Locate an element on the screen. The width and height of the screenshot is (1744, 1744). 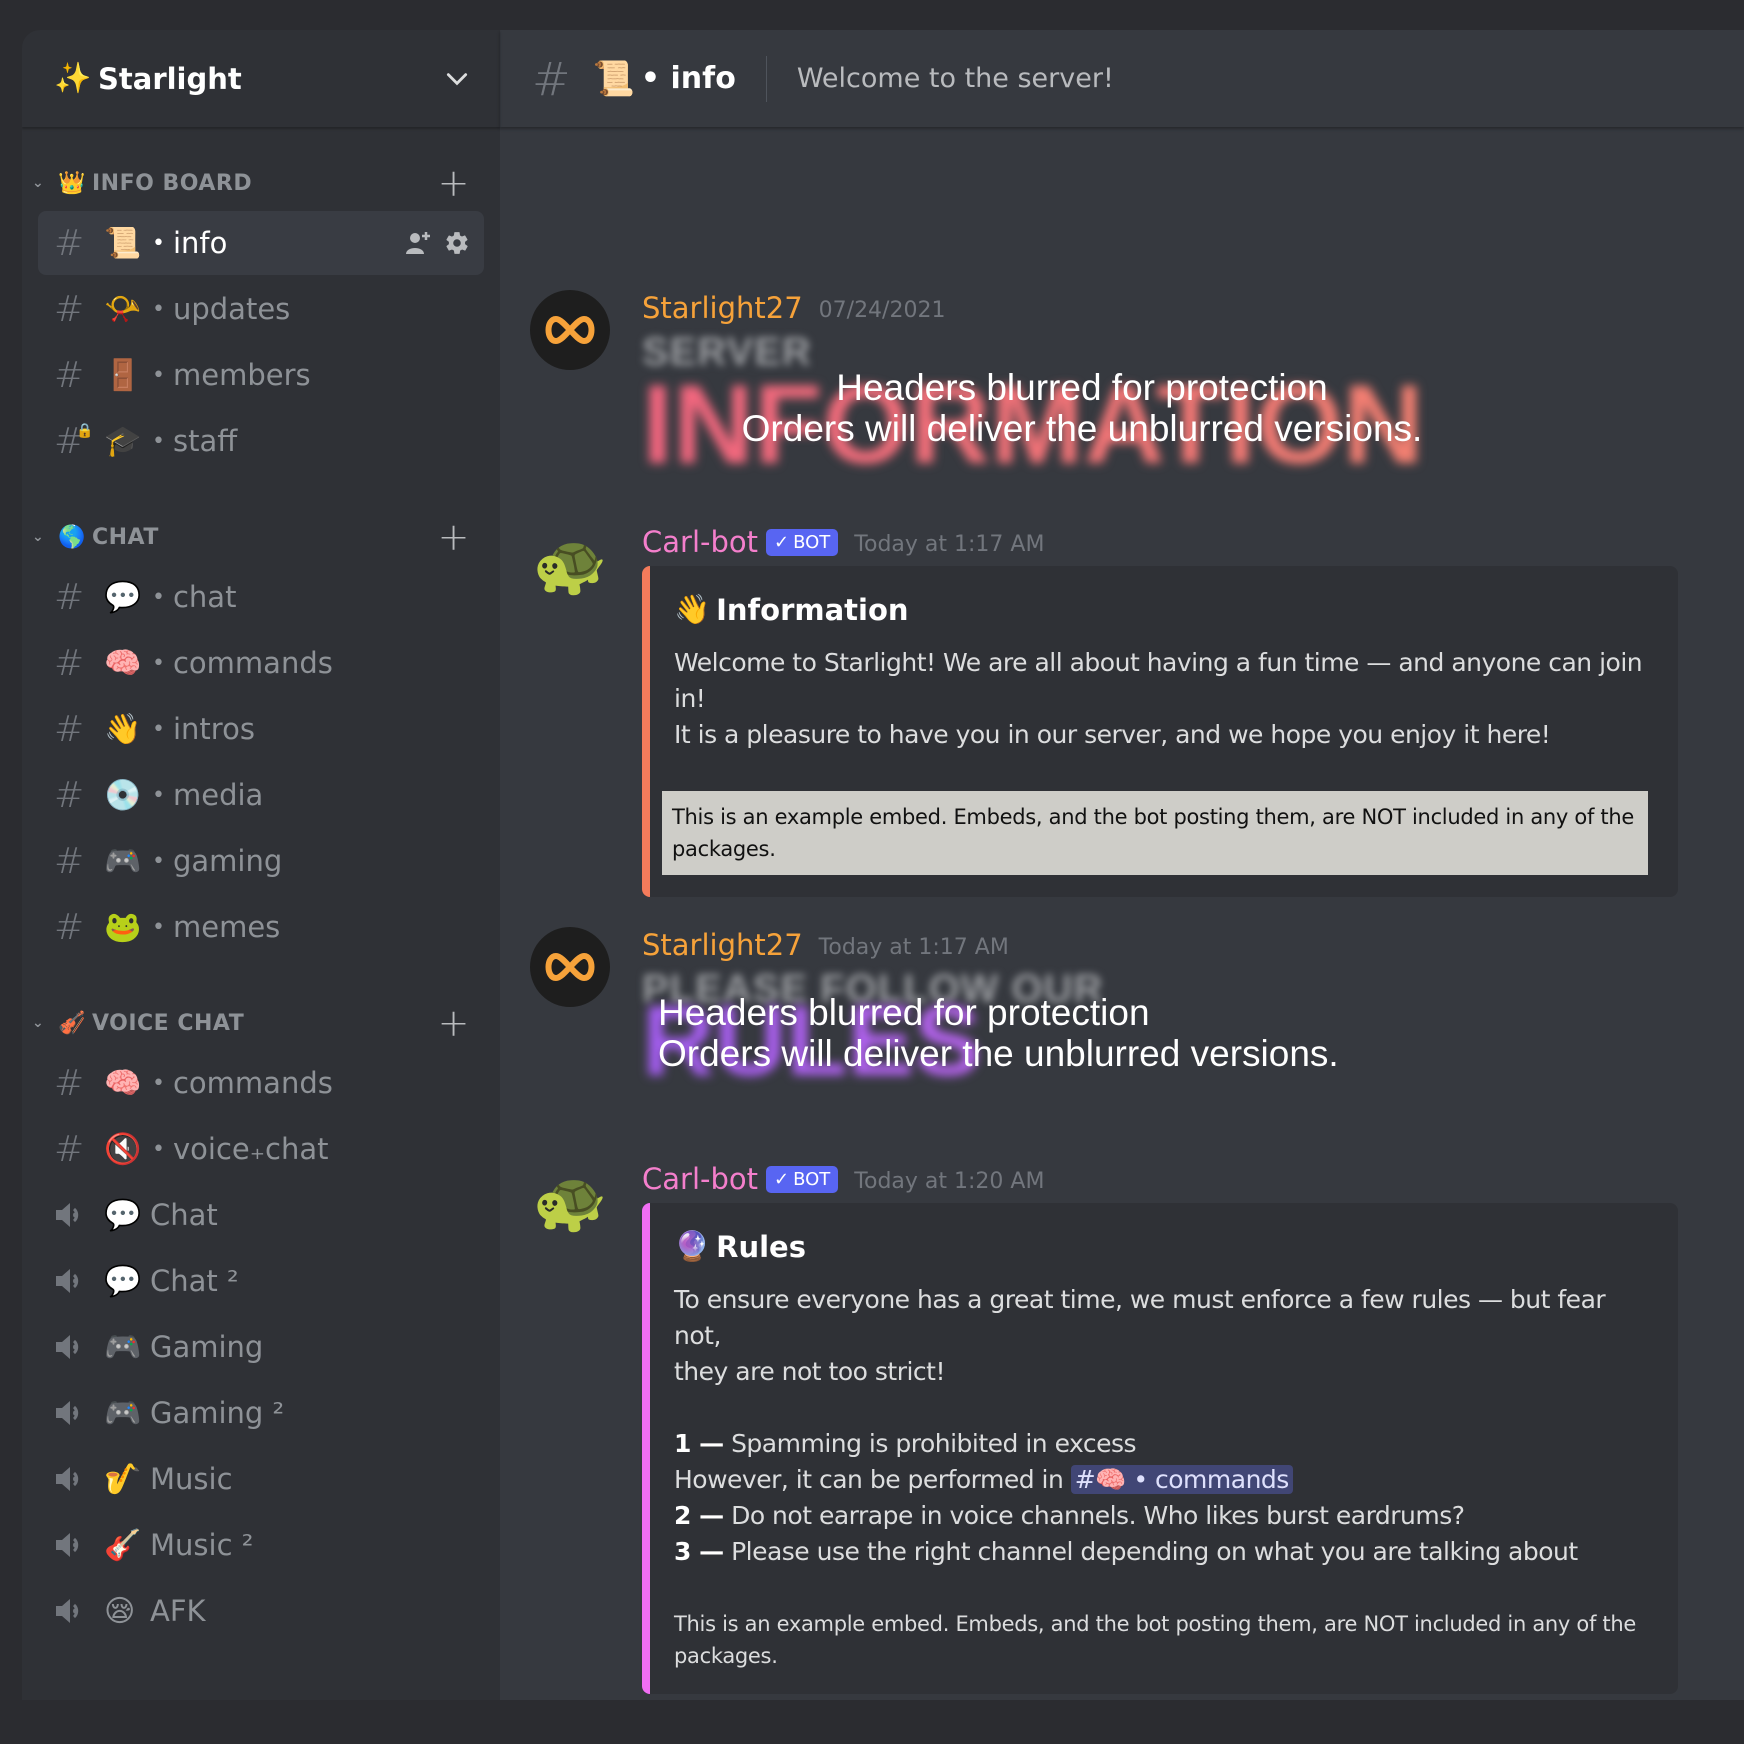
category-spacer is located at coordinates (261, 979).